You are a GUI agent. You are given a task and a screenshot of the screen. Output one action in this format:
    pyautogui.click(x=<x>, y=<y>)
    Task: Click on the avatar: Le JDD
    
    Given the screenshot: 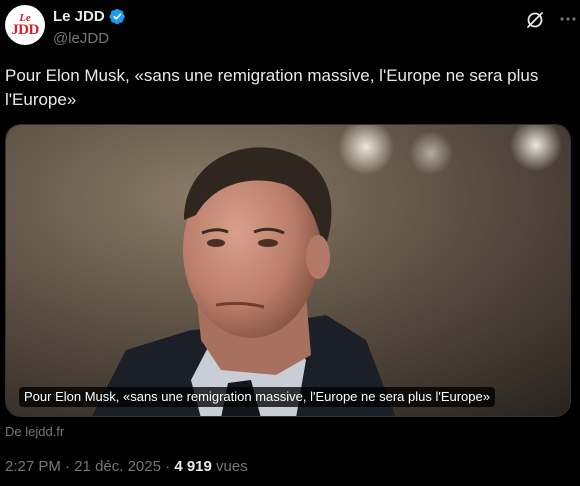 What is the action you would take?
    pyautogui.click(x=25, y=25)
    